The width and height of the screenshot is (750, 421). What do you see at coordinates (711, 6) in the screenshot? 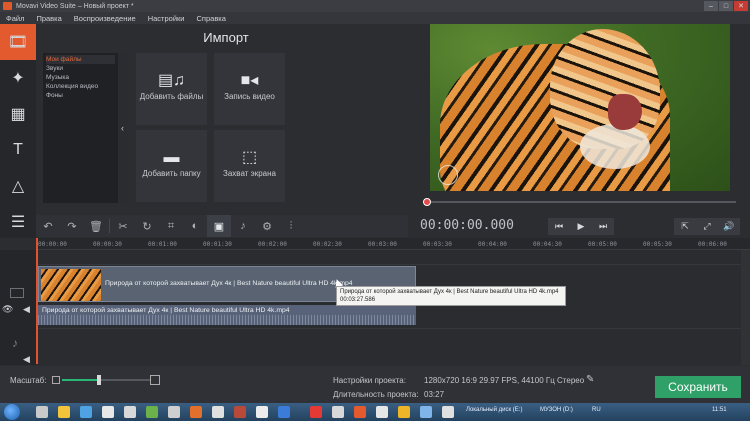
I see `minimize-button: –` at bounding box center [711, 6].